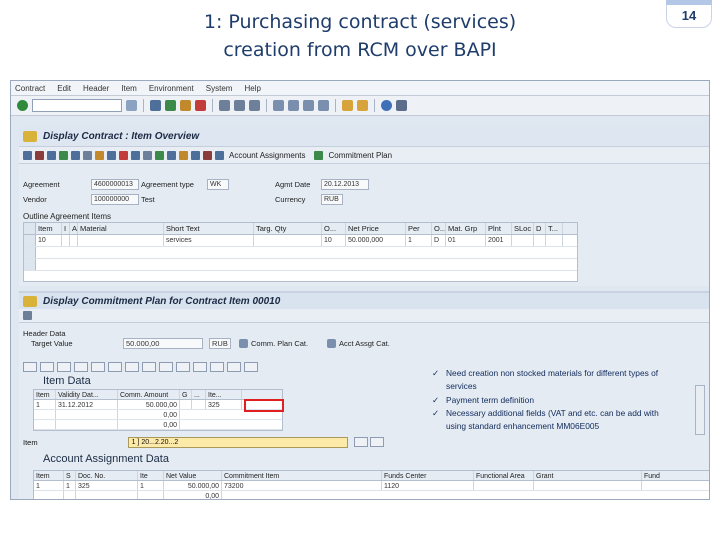  I want to click on column-header: Grant, so click(588, 475).